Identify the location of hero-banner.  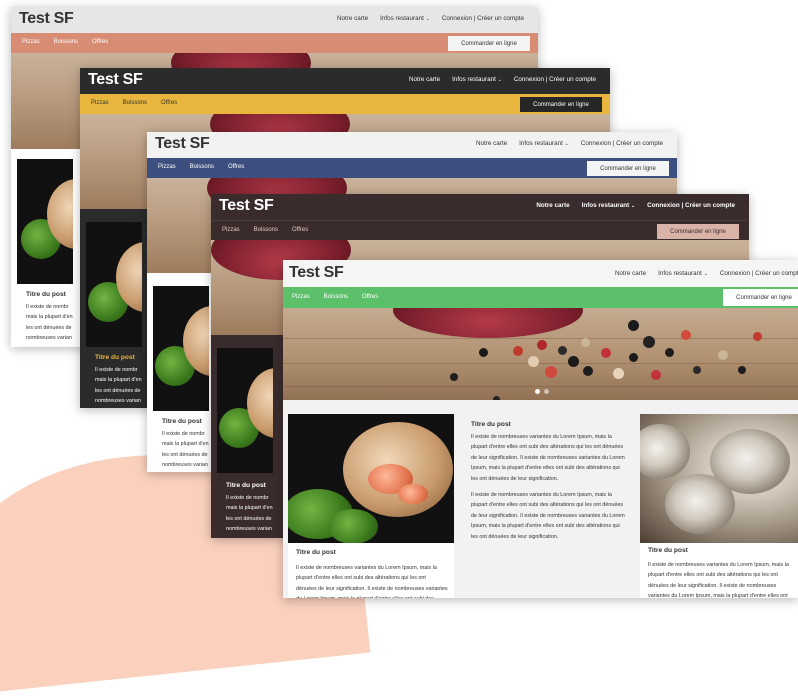
(540, 354).